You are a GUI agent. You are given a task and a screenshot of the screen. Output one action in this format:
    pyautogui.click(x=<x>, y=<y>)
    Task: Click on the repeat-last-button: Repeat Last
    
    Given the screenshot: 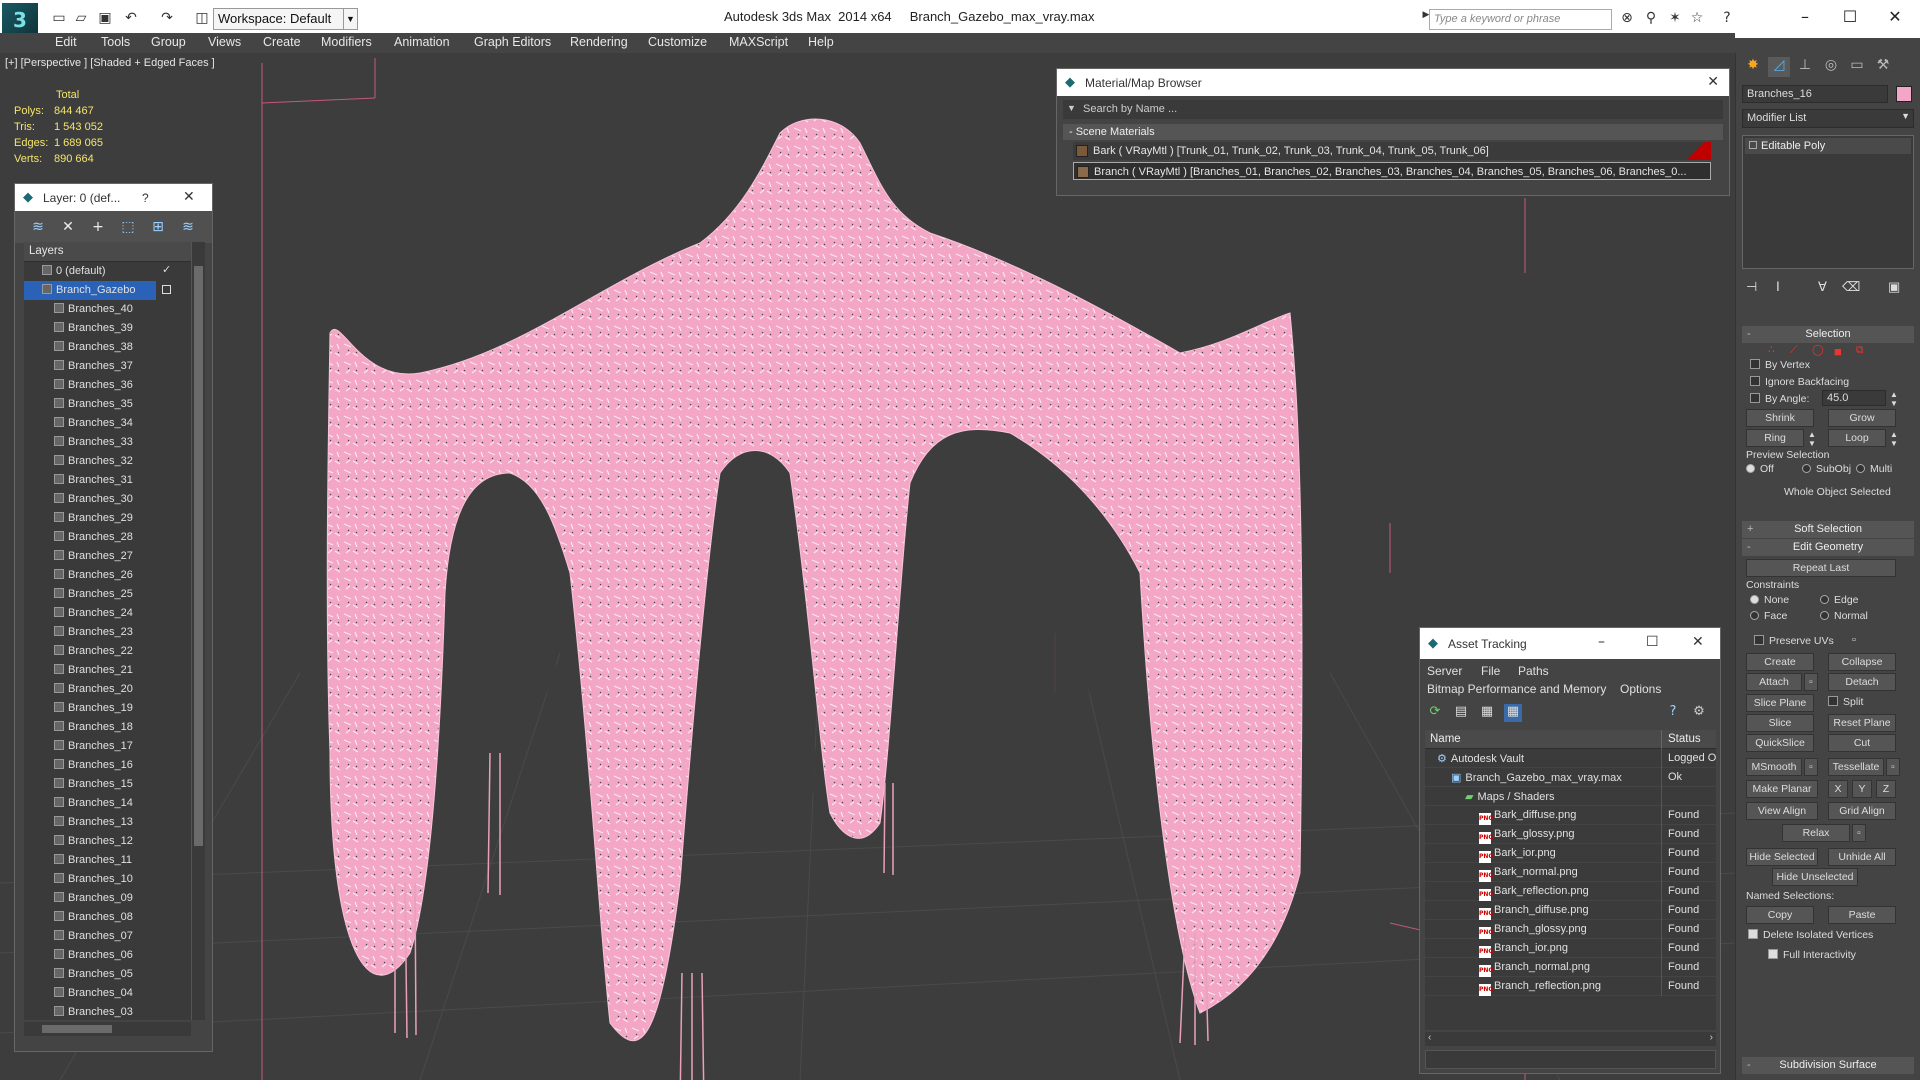 What is the action you would take?
    pyautogui.click(x=1821, y=568)
    